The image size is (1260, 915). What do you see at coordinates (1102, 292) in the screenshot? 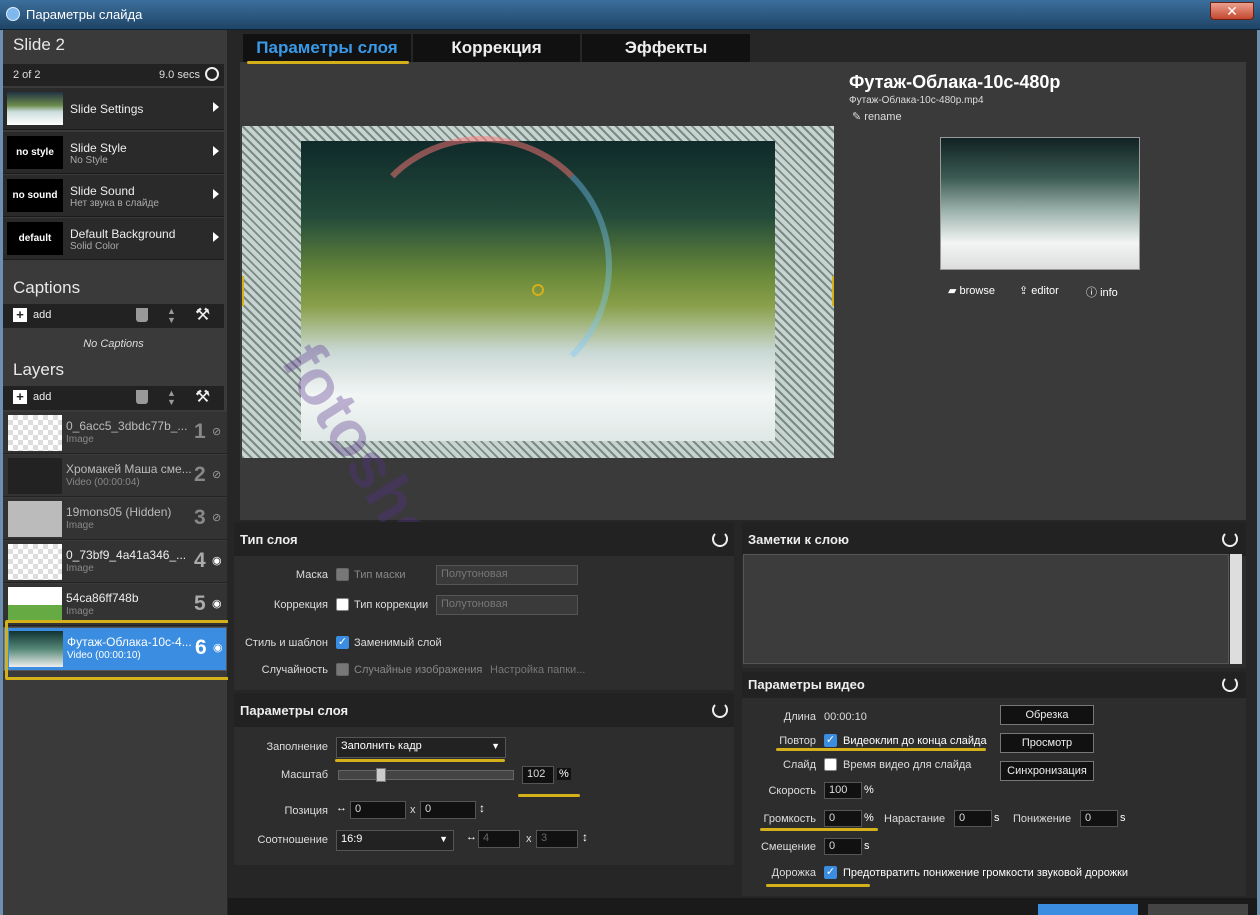
I see `info-button: ⓘ info` at bounding box center [1102, 292].